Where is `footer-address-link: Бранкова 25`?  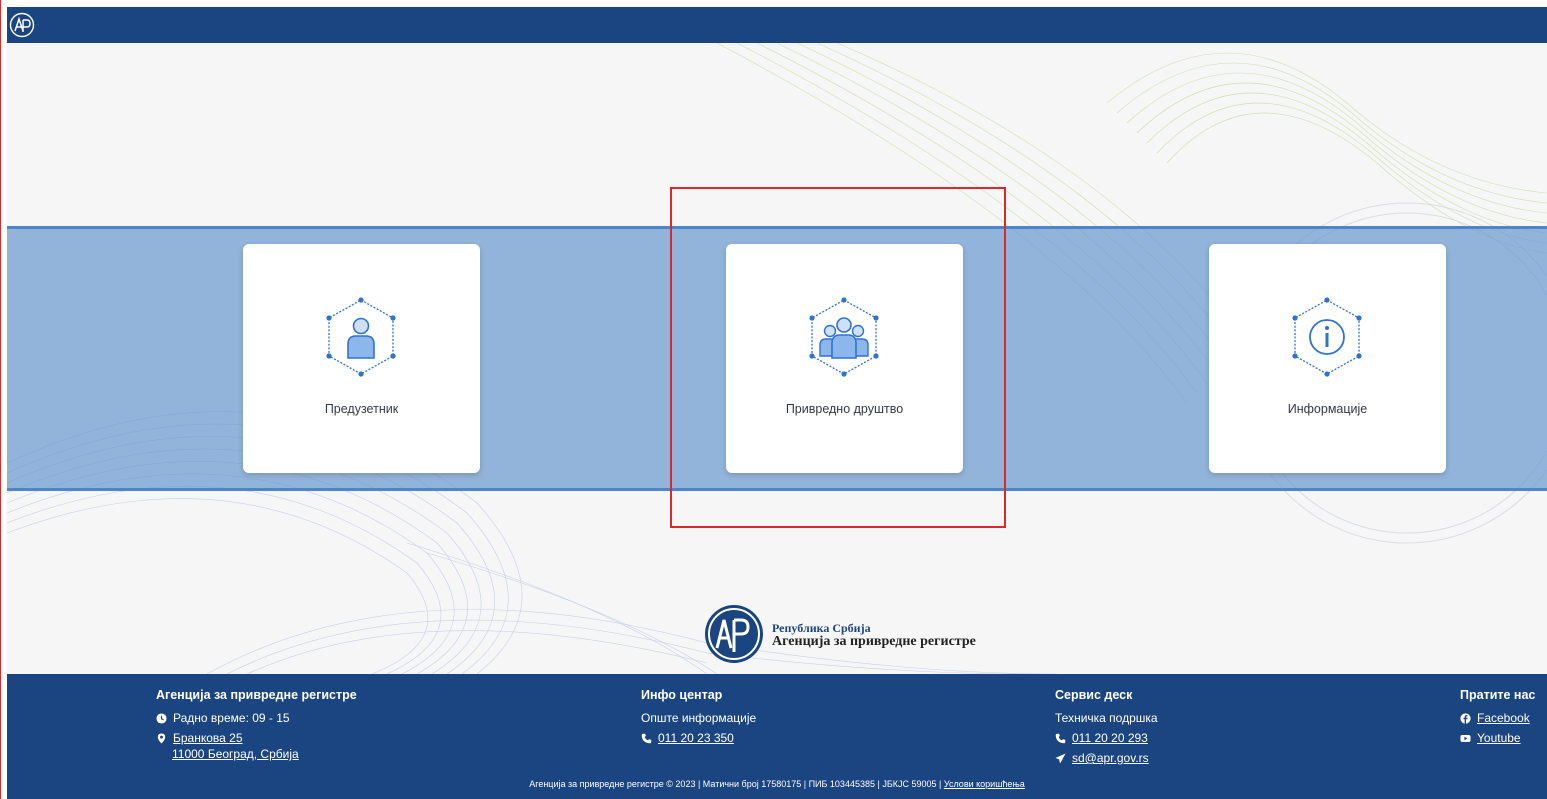 footer-address-link: Бранкова 25 is located at coordinates (208, 738).